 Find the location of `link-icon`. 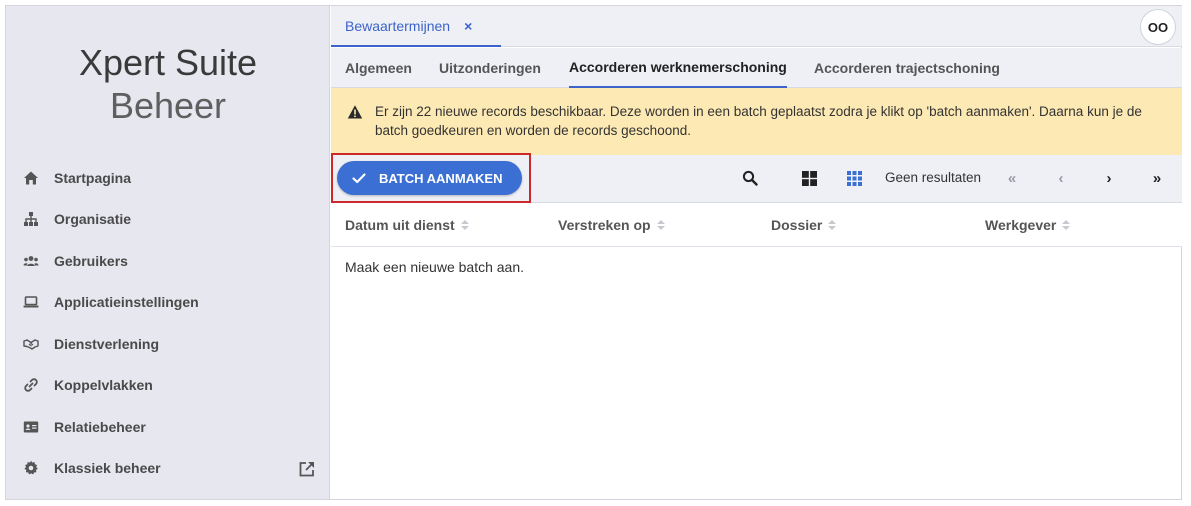

link-icon is located at coordinates (31, 385).